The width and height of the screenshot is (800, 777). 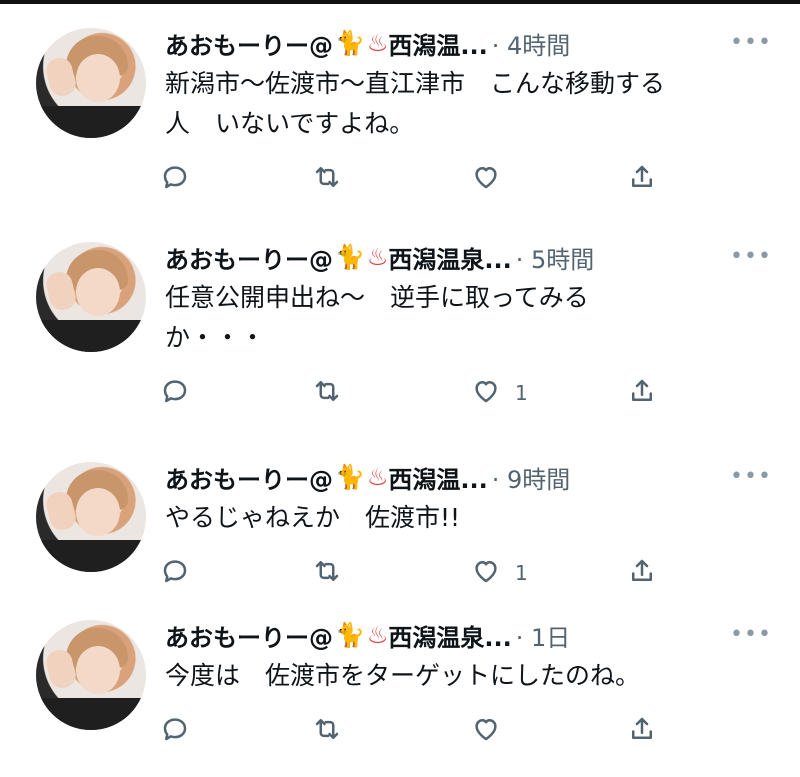 I want to click on tweet-text: やるじゃねえか 佐渡市!!, so click(x=313, y=517).